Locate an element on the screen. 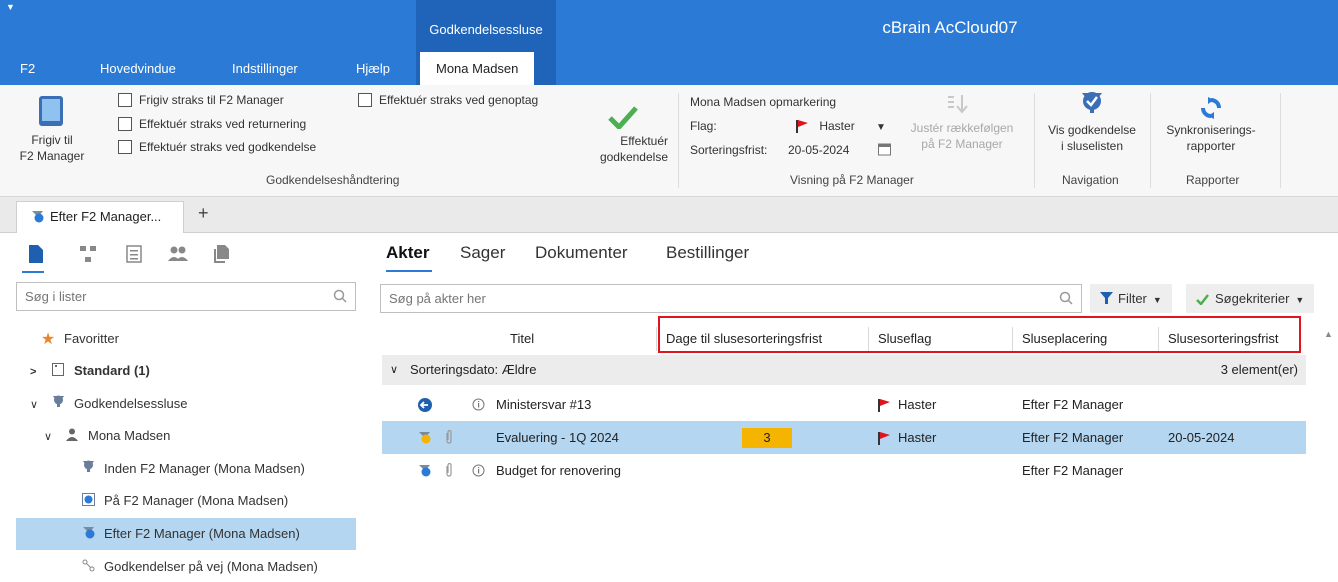 This screenshot has width=1338, height=582. highlight-box is located at coordinates (979, 334).